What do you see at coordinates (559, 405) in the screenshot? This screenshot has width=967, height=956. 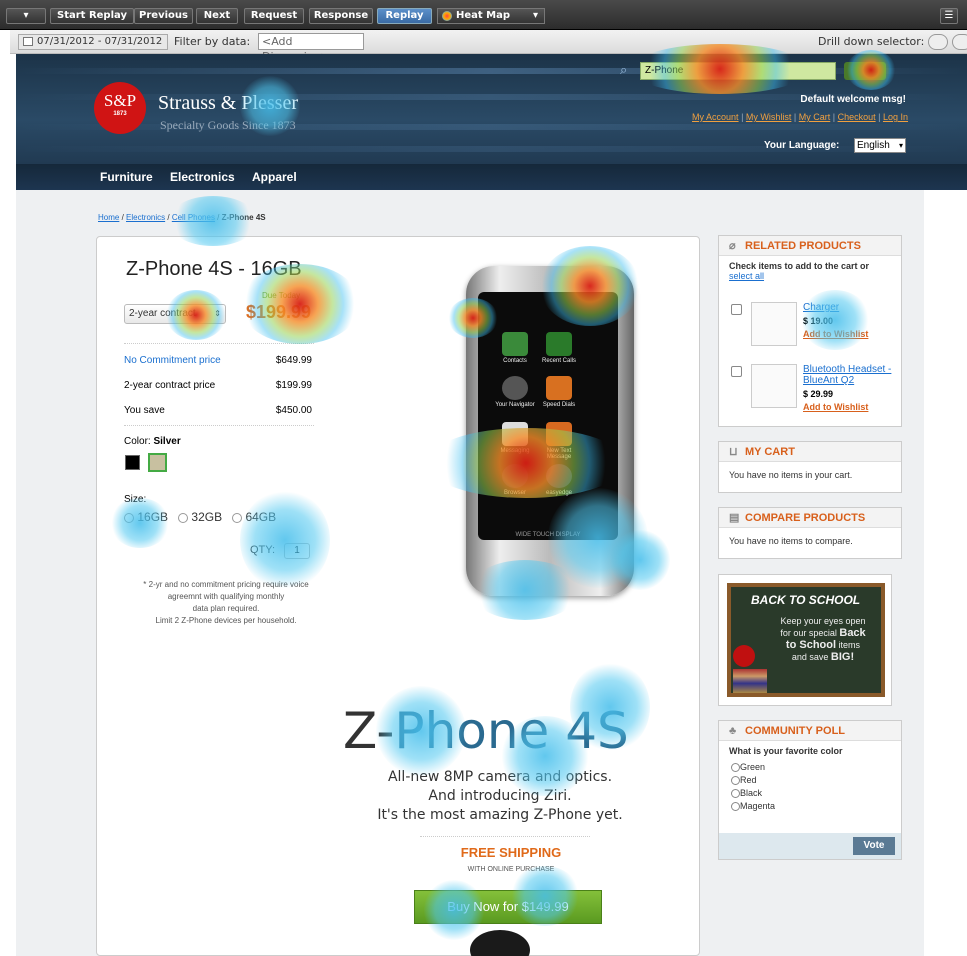 I see `app-label: Speed Dials` at bounding box center [559, 405].